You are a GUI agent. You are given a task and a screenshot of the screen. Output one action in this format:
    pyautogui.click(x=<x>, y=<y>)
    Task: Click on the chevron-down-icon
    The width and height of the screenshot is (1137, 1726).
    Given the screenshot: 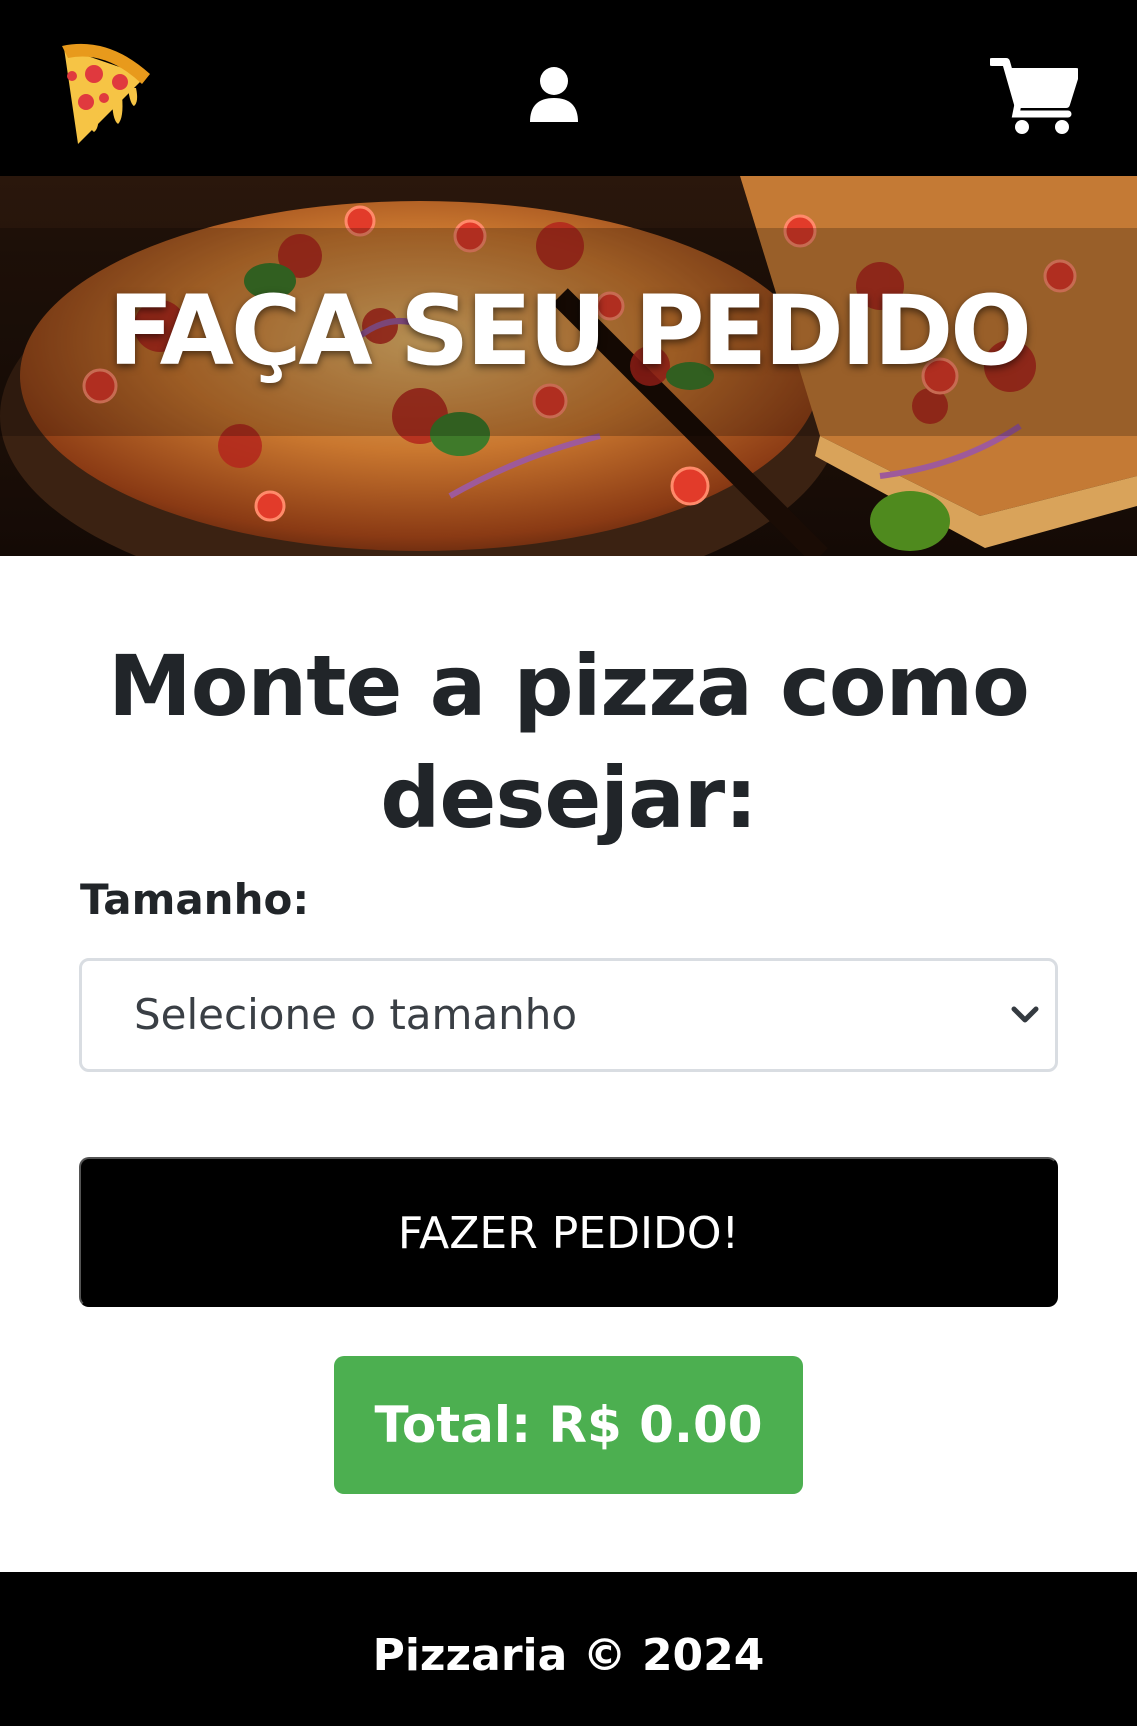 What is the action you would take?
    pyautogui.click(x=1025, y=1015)
    